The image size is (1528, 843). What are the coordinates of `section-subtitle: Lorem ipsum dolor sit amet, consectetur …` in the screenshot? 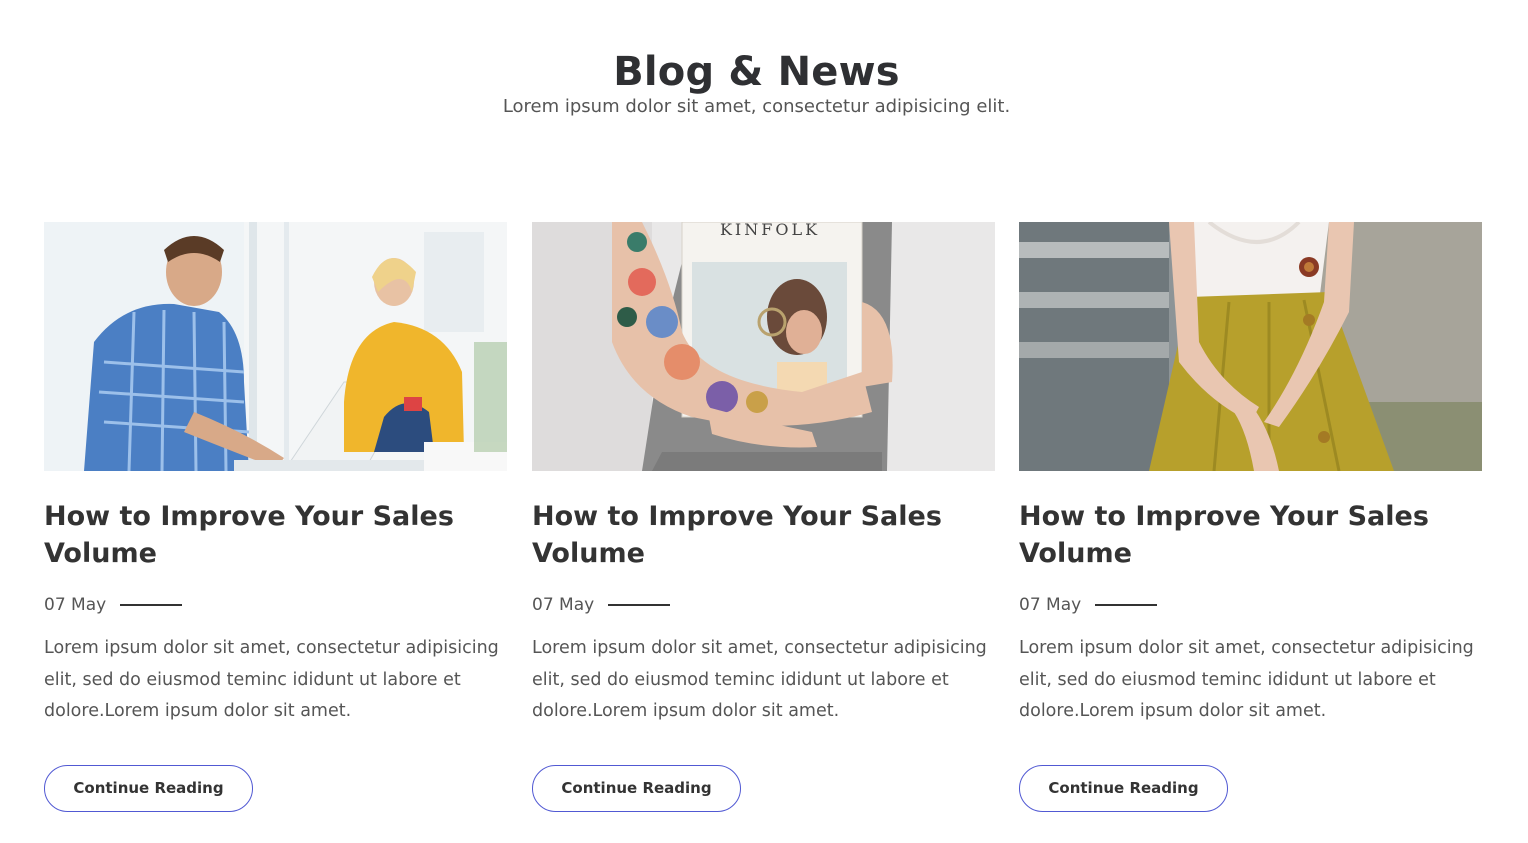 It's located at (756, 106).